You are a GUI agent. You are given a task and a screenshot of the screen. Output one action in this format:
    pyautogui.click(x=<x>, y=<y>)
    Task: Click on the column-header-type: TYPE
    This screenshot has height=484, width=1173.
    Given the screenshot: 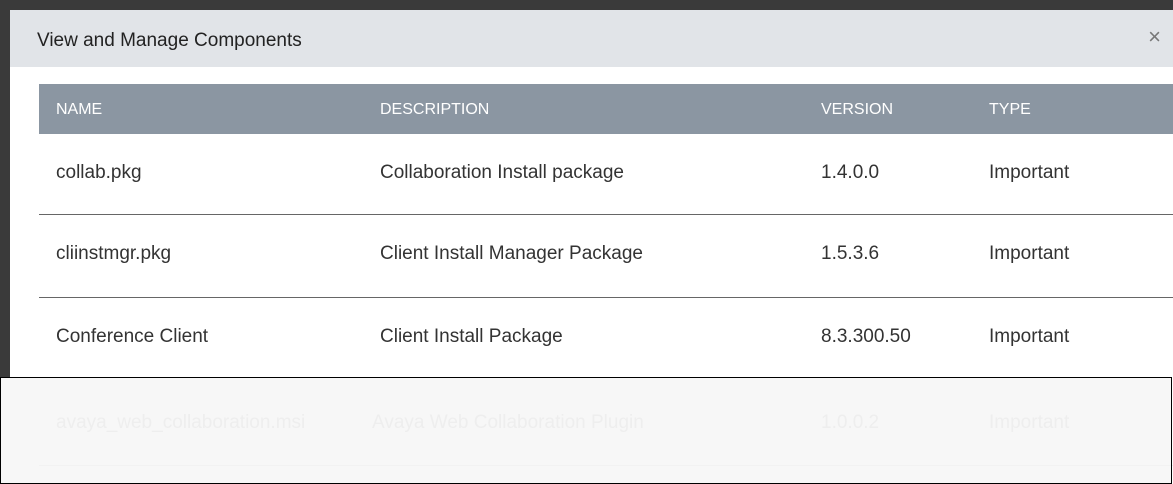 What is the action you would take?
    pyautogui.click(x=1010, y=110)
    